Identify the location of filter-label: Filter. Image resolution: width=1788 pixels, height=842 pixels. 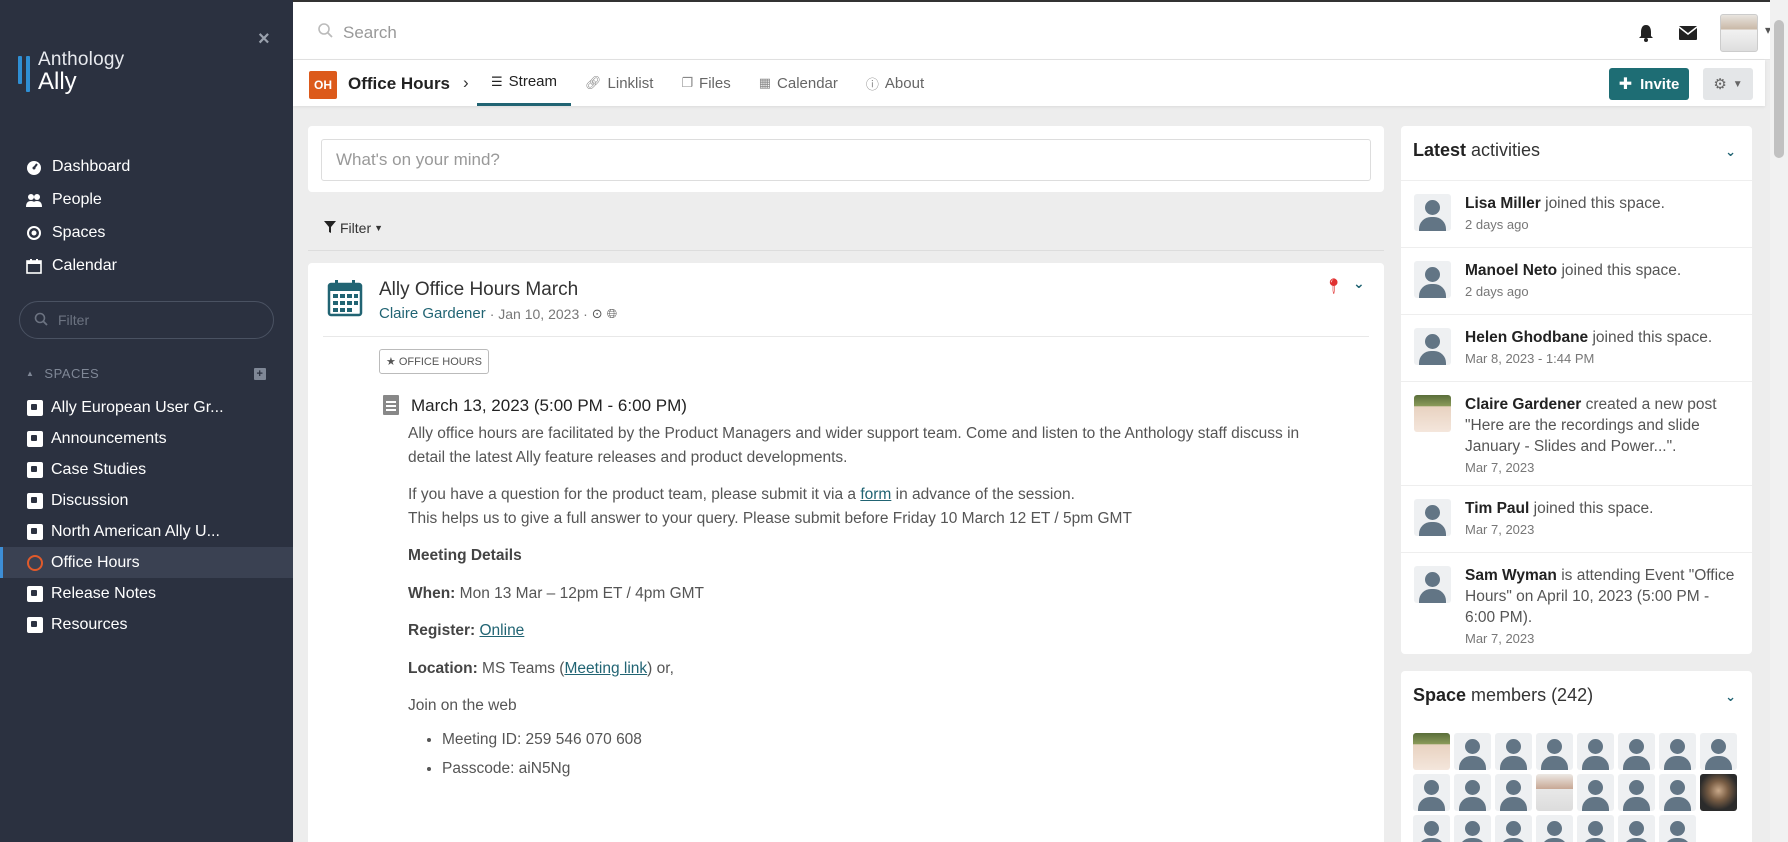
(356, 228).